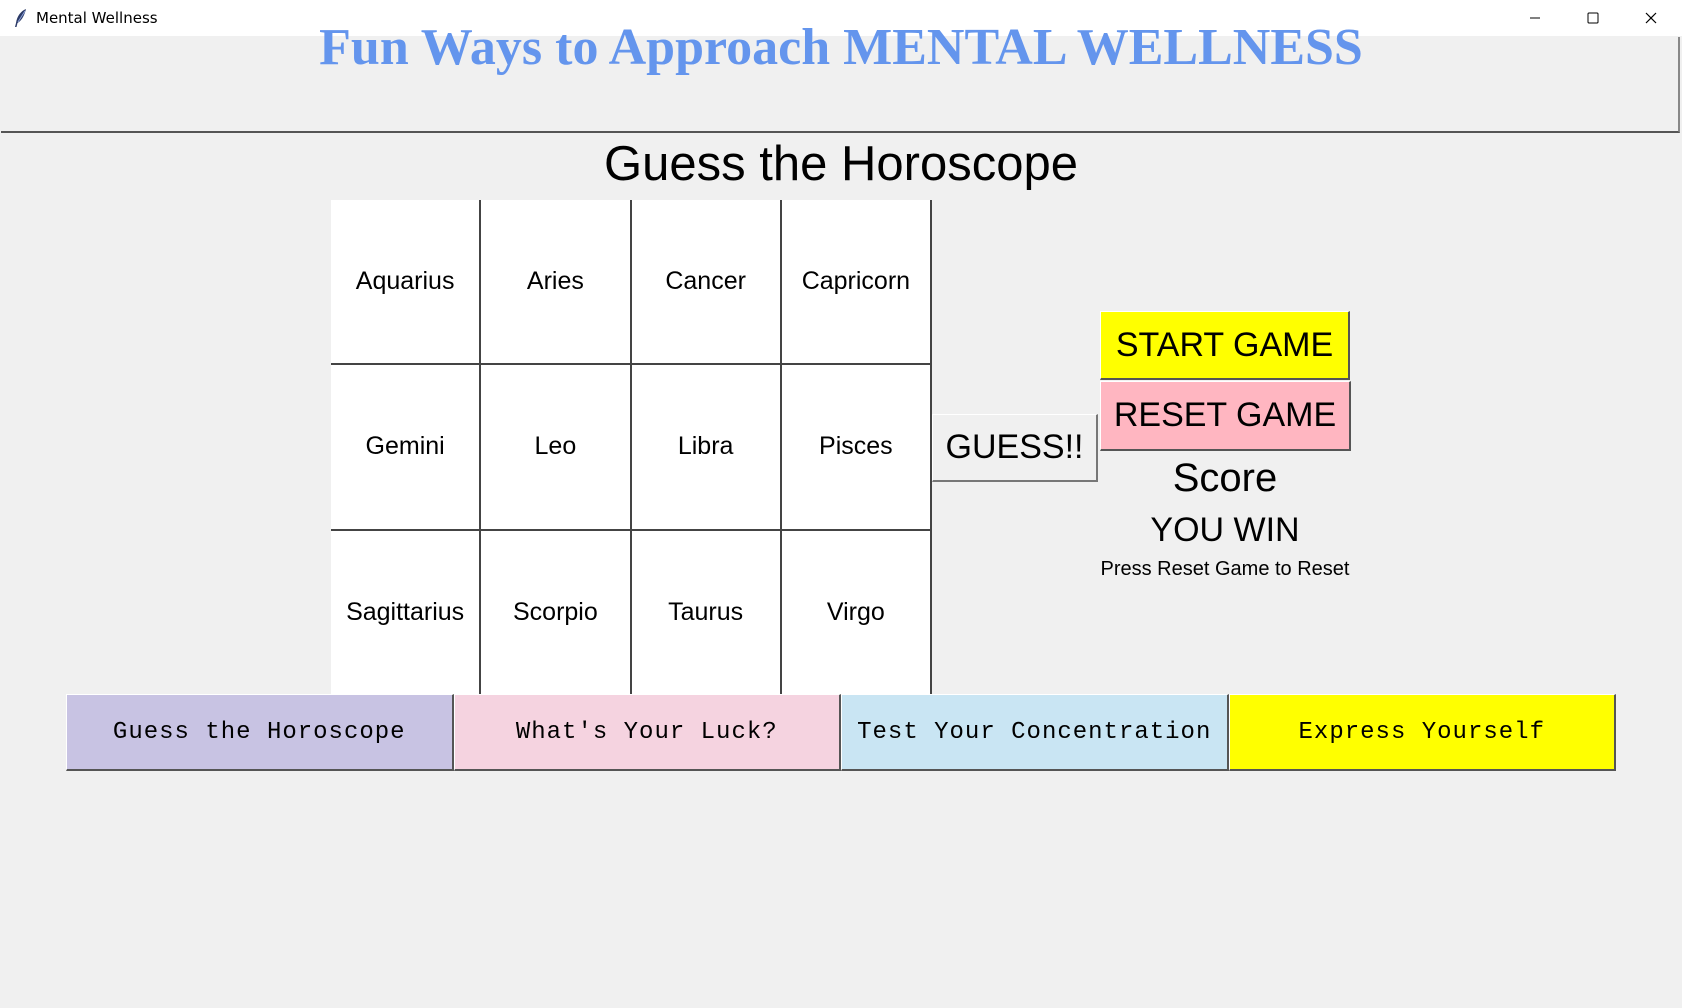  What do you see at coordinates (856, 613) in the screenshot?
I see `sign-cell-virgo: Virgo` at bounding box center [856, 613].